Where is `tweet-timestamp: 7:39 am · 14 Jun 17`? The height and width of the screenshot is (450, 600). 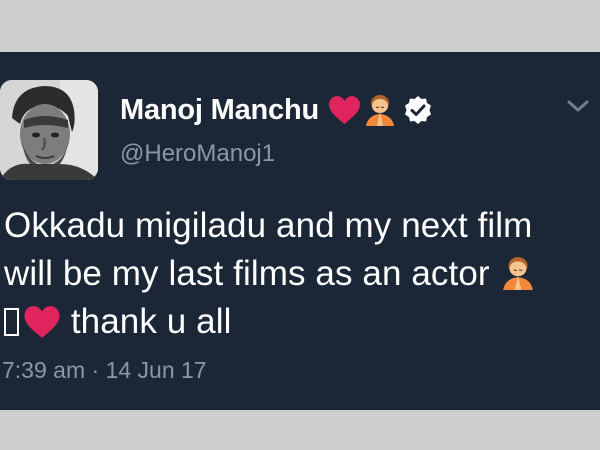 tweet-timestamp: 7:39 am · 14 Jun 17 is located at coordinates (104, 370).